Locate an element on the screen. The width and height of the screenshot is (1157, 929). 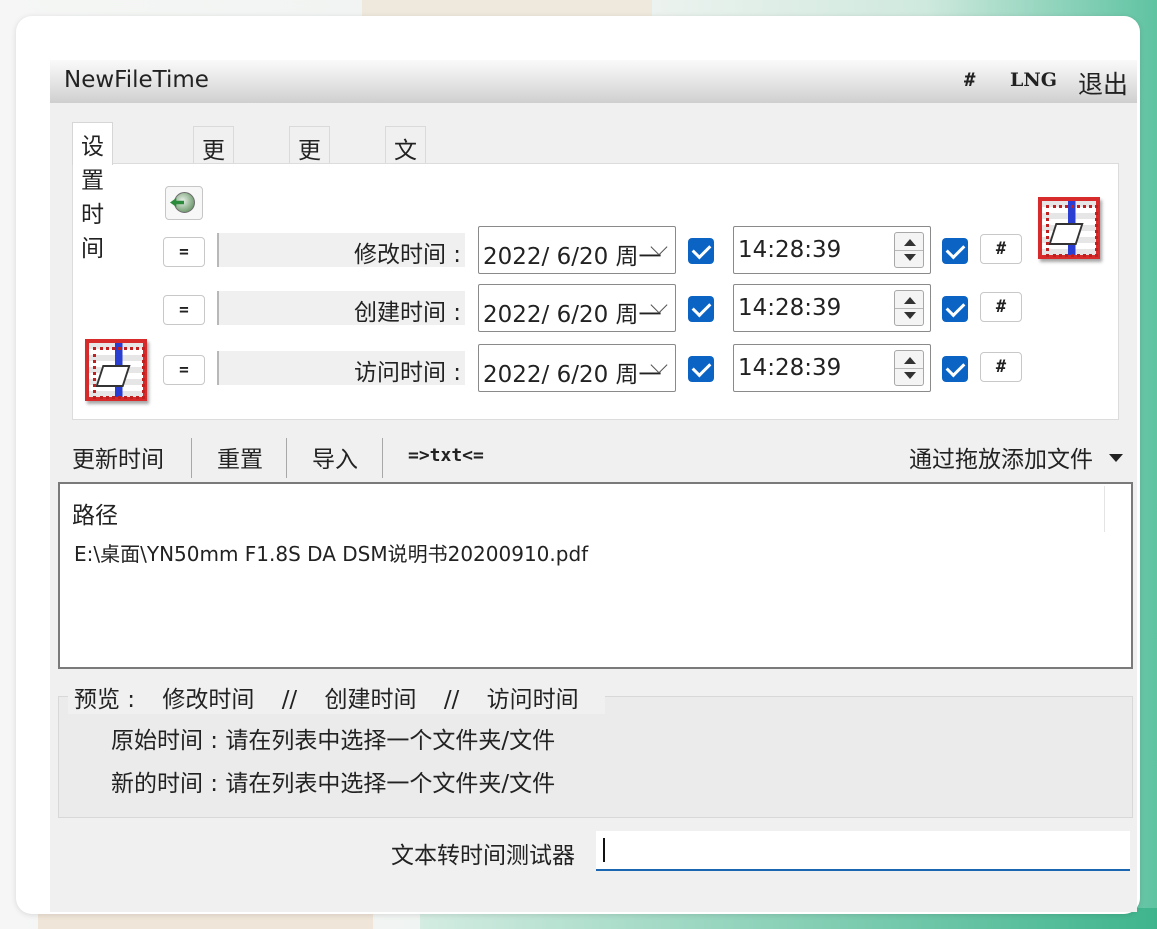
modified-equal-button: = is located at coordinates (184, 252).